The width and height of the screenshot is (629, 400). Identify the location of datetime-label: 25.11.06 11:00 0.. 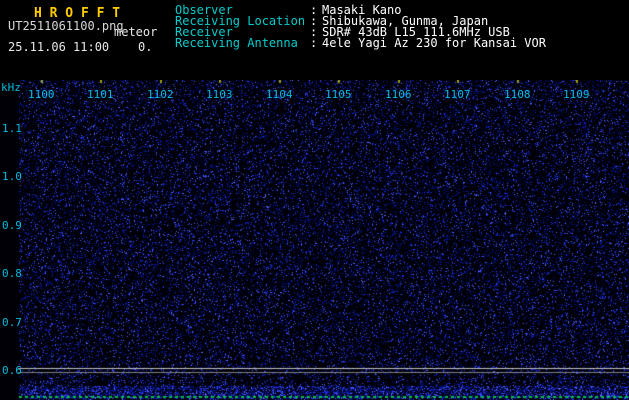
(80, 47).